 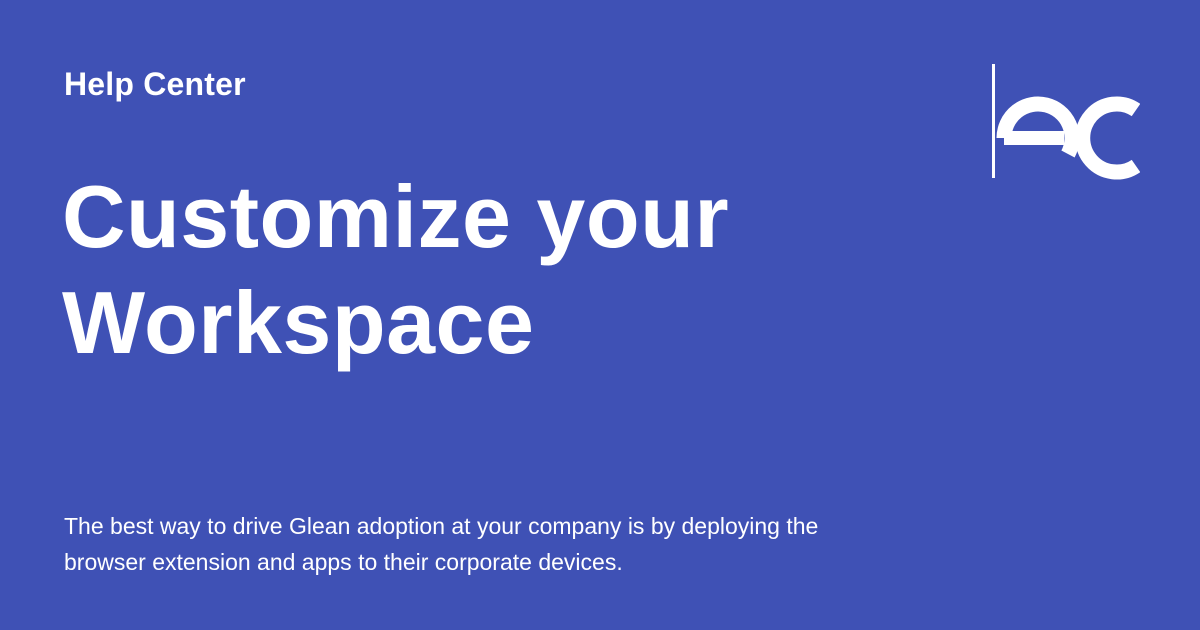 What do you see at coordinates (1065, 122) in the screenshot?
I see `glean-logo-icon` at bounding box center [1065, 122].